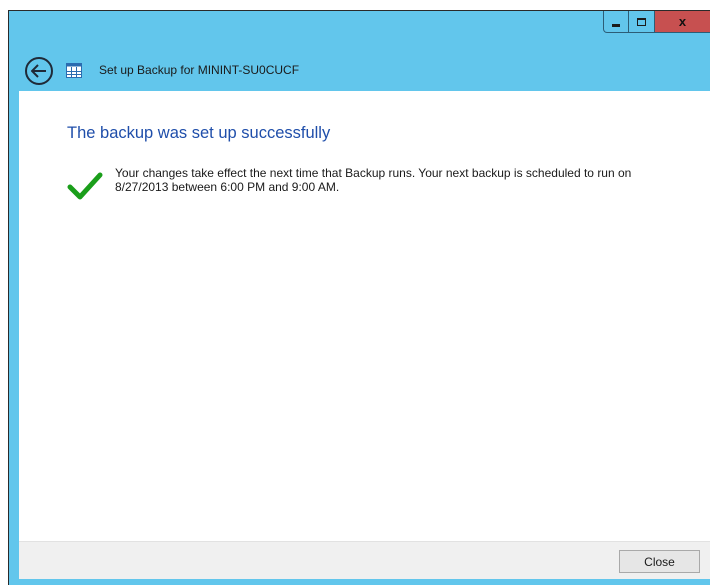 The image size is (710, 585). What do you see at coordinates (364, 560) in the screenshot?
I see `wizard-footer: Close` at bounding box center [364, 560].